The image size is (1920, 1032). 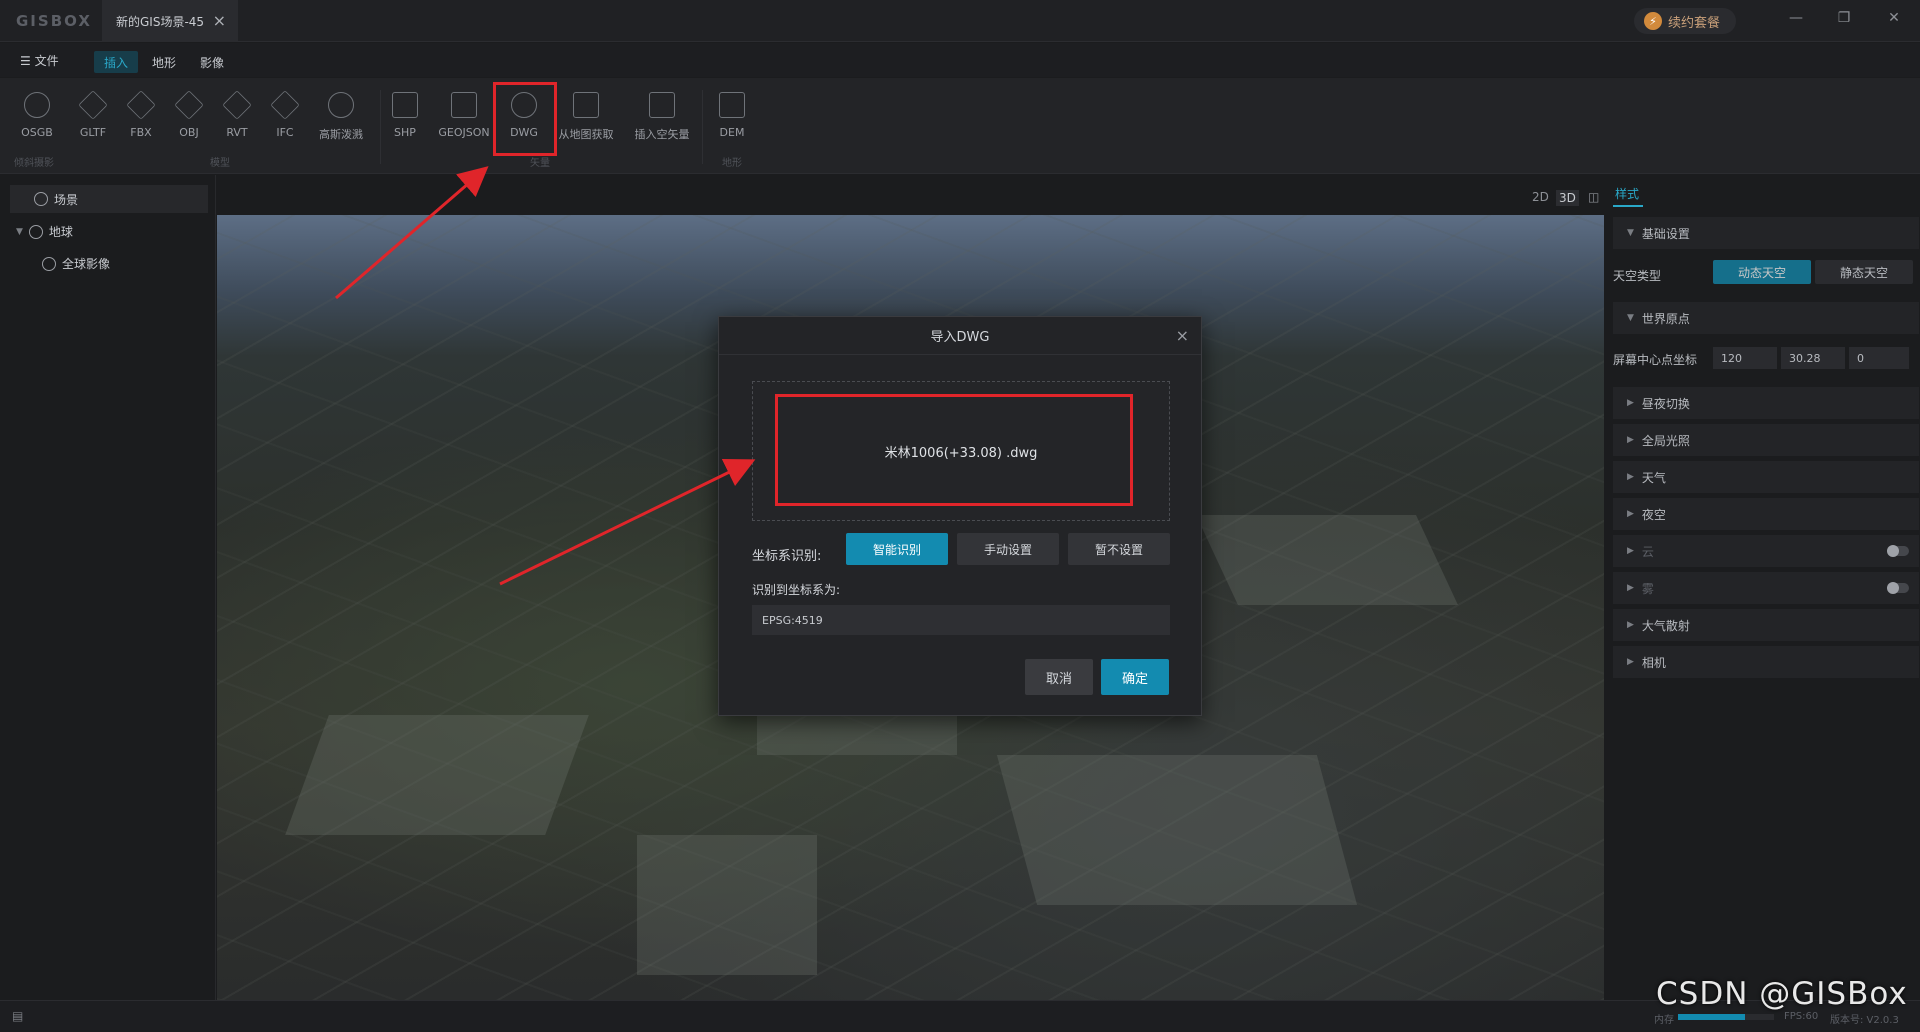 What do you see at coordinates (1059, 677) in the screenshot?
I see `cancel-button: 取消` at bounding box center [1059, 677].